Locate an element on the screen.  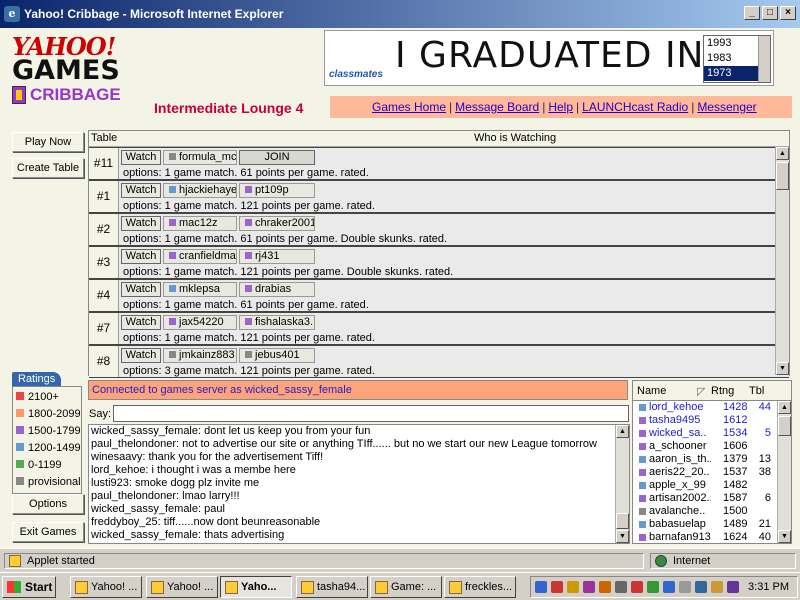
minimize-button: _ is located at coordinates (752, 13).